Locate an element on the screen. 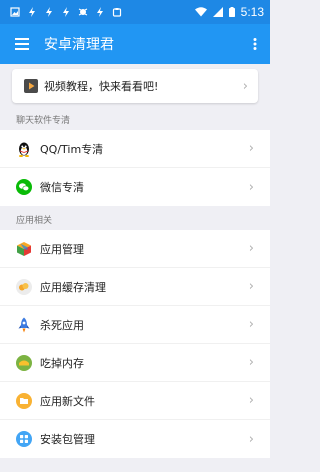 The height and width of the screenshot is (472, 320). list-item-label: 应用新文件 is located at coordinates (67, 401).